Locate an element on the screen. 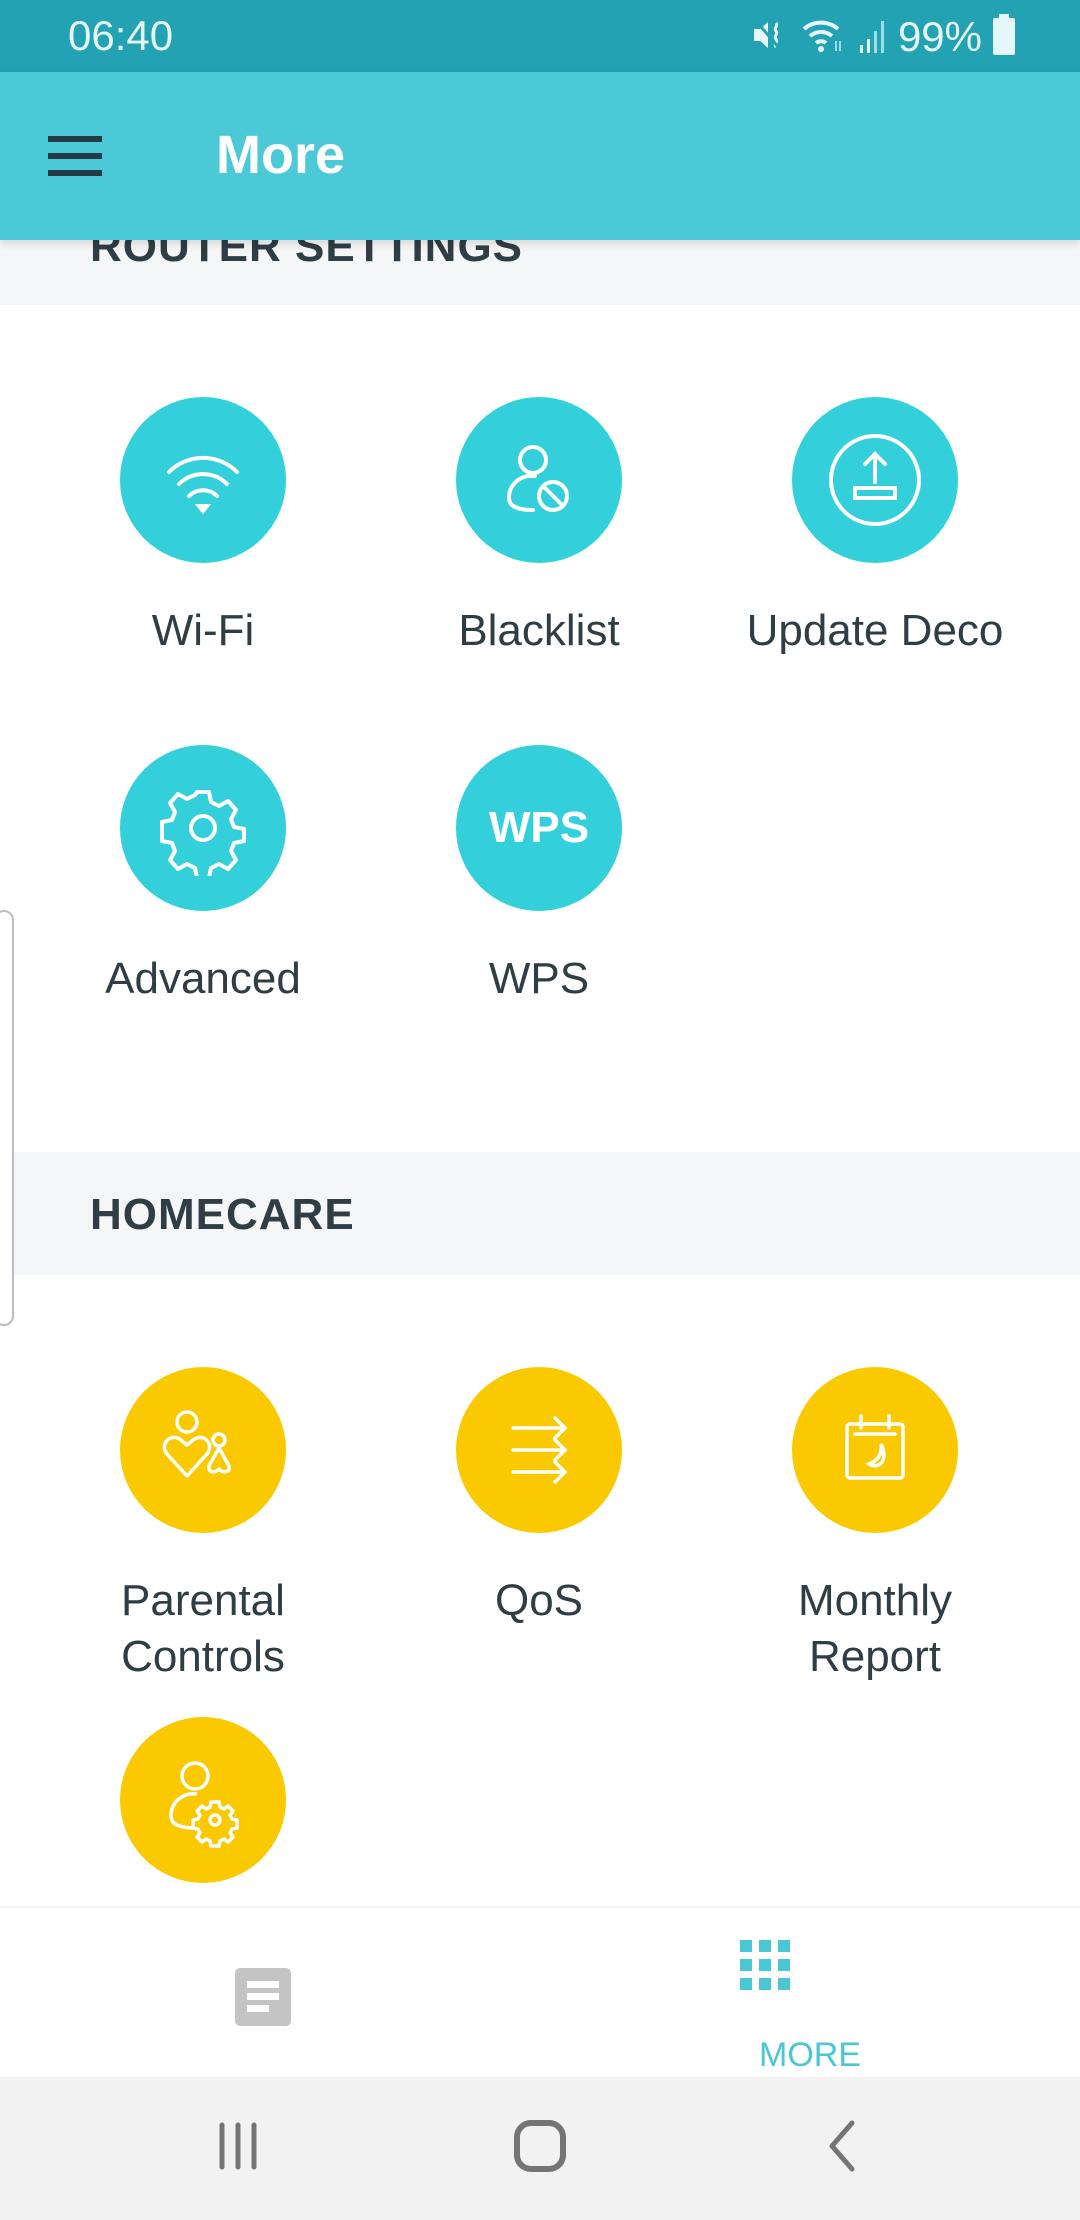 This screenshot has height=2220, width=1080. gear-icon is located at coordinates (203, 828).